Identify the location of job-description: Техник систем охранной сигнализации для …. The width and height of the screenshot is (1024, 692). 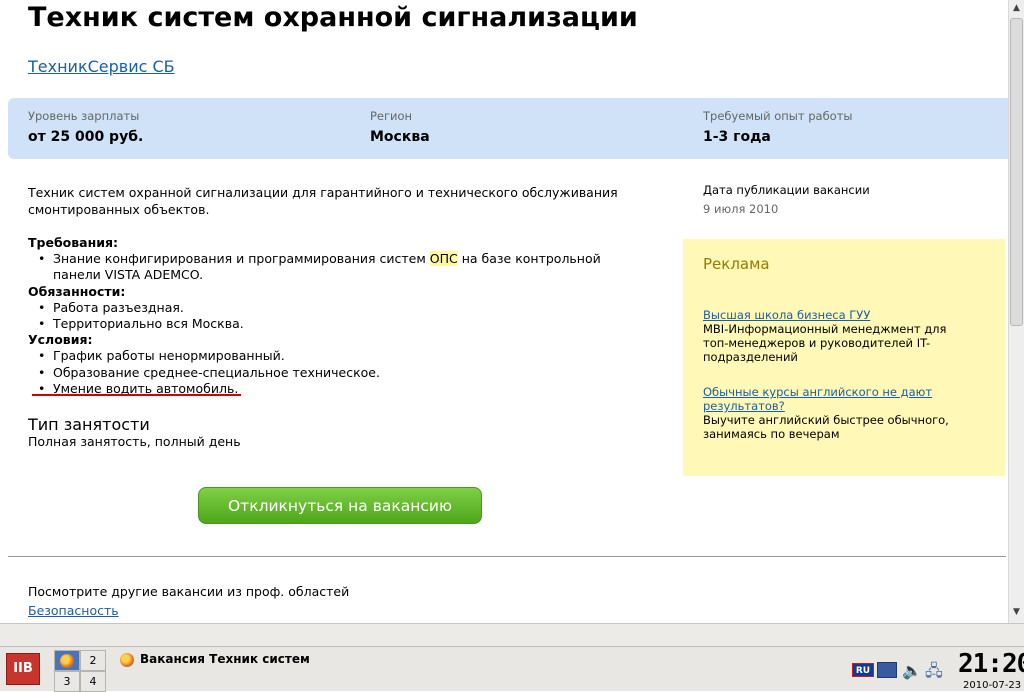
(323, 201).